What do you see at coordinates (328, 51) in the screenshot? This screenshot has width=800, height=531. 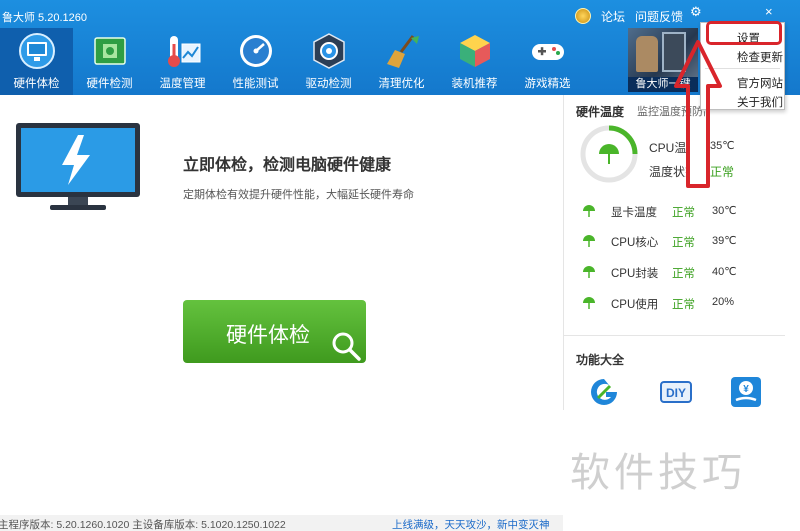 I see `driver-gear-icon` at bounding box center [328, 51].